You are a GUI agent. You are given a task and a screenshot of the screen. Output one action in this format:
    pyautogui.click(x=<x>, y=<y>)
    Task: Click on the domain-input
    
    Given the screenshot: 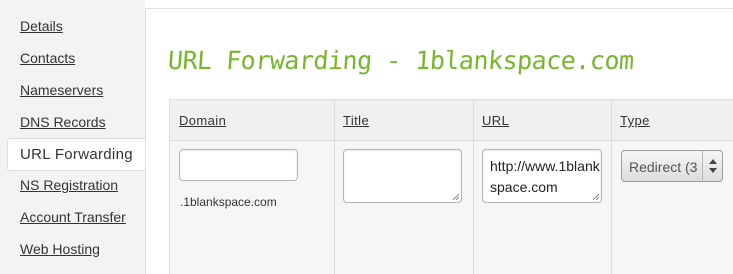 What is the action you would take?
    pyautogui.click(x=238, y=165)
    